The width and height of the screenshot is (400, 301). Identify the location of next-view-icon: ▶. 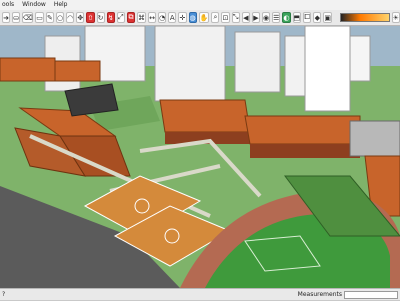
(255, 17).